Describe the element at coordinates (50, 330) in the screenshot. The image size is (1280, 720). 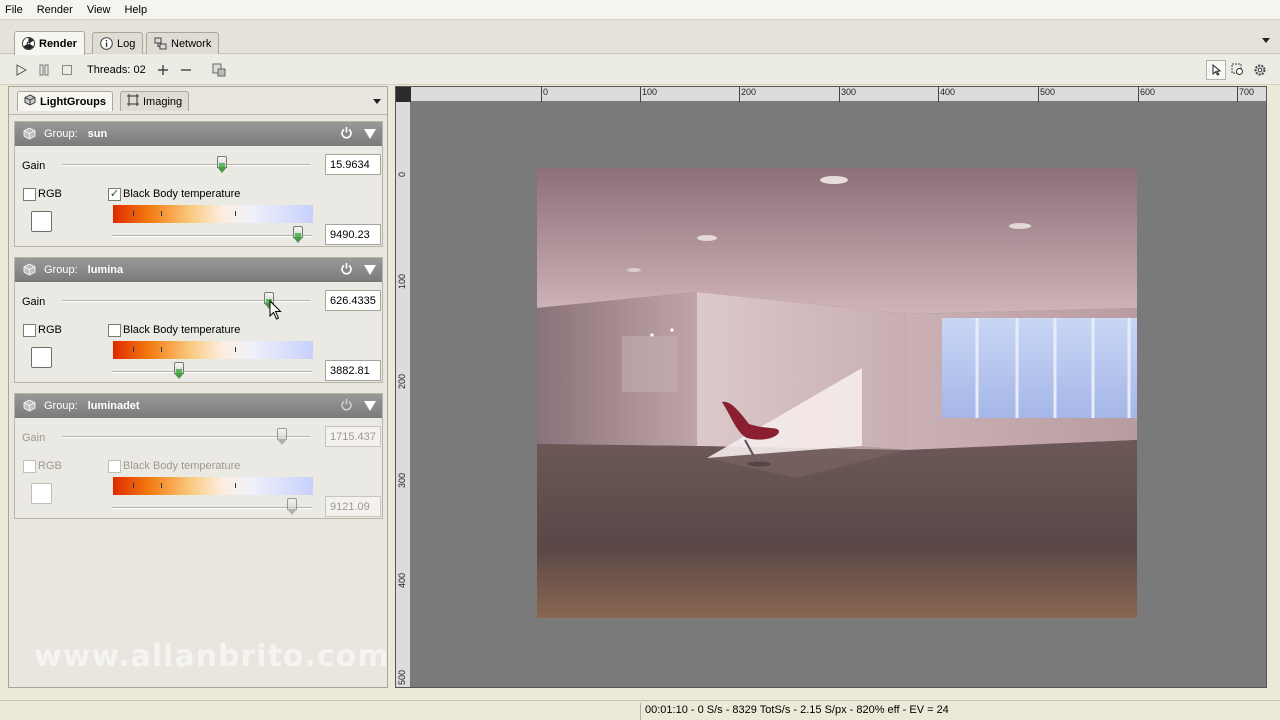
I see `rgb-label: RGB` at that location.